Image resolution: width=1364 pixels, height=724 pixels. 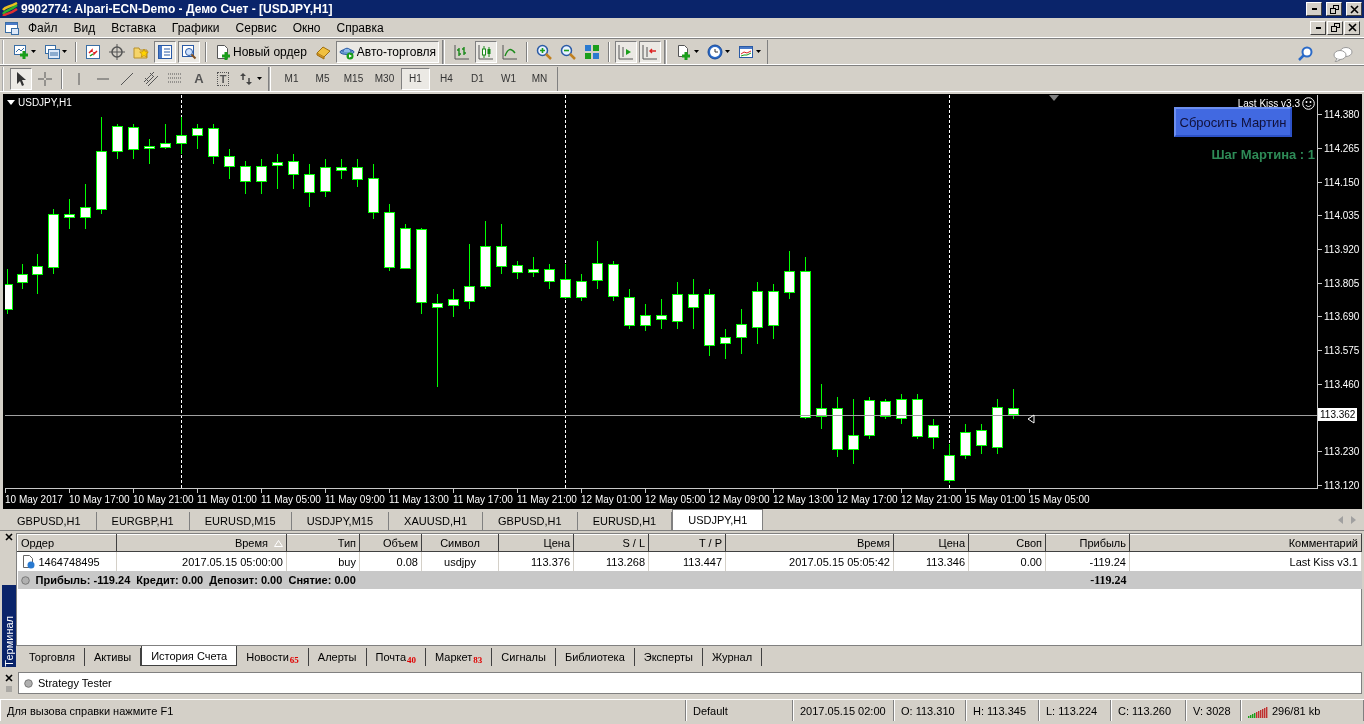 What do you see at coordinates (79, 78) in the screenshot?
I see `vertical-line-icon` at bounding box center [79, 78].